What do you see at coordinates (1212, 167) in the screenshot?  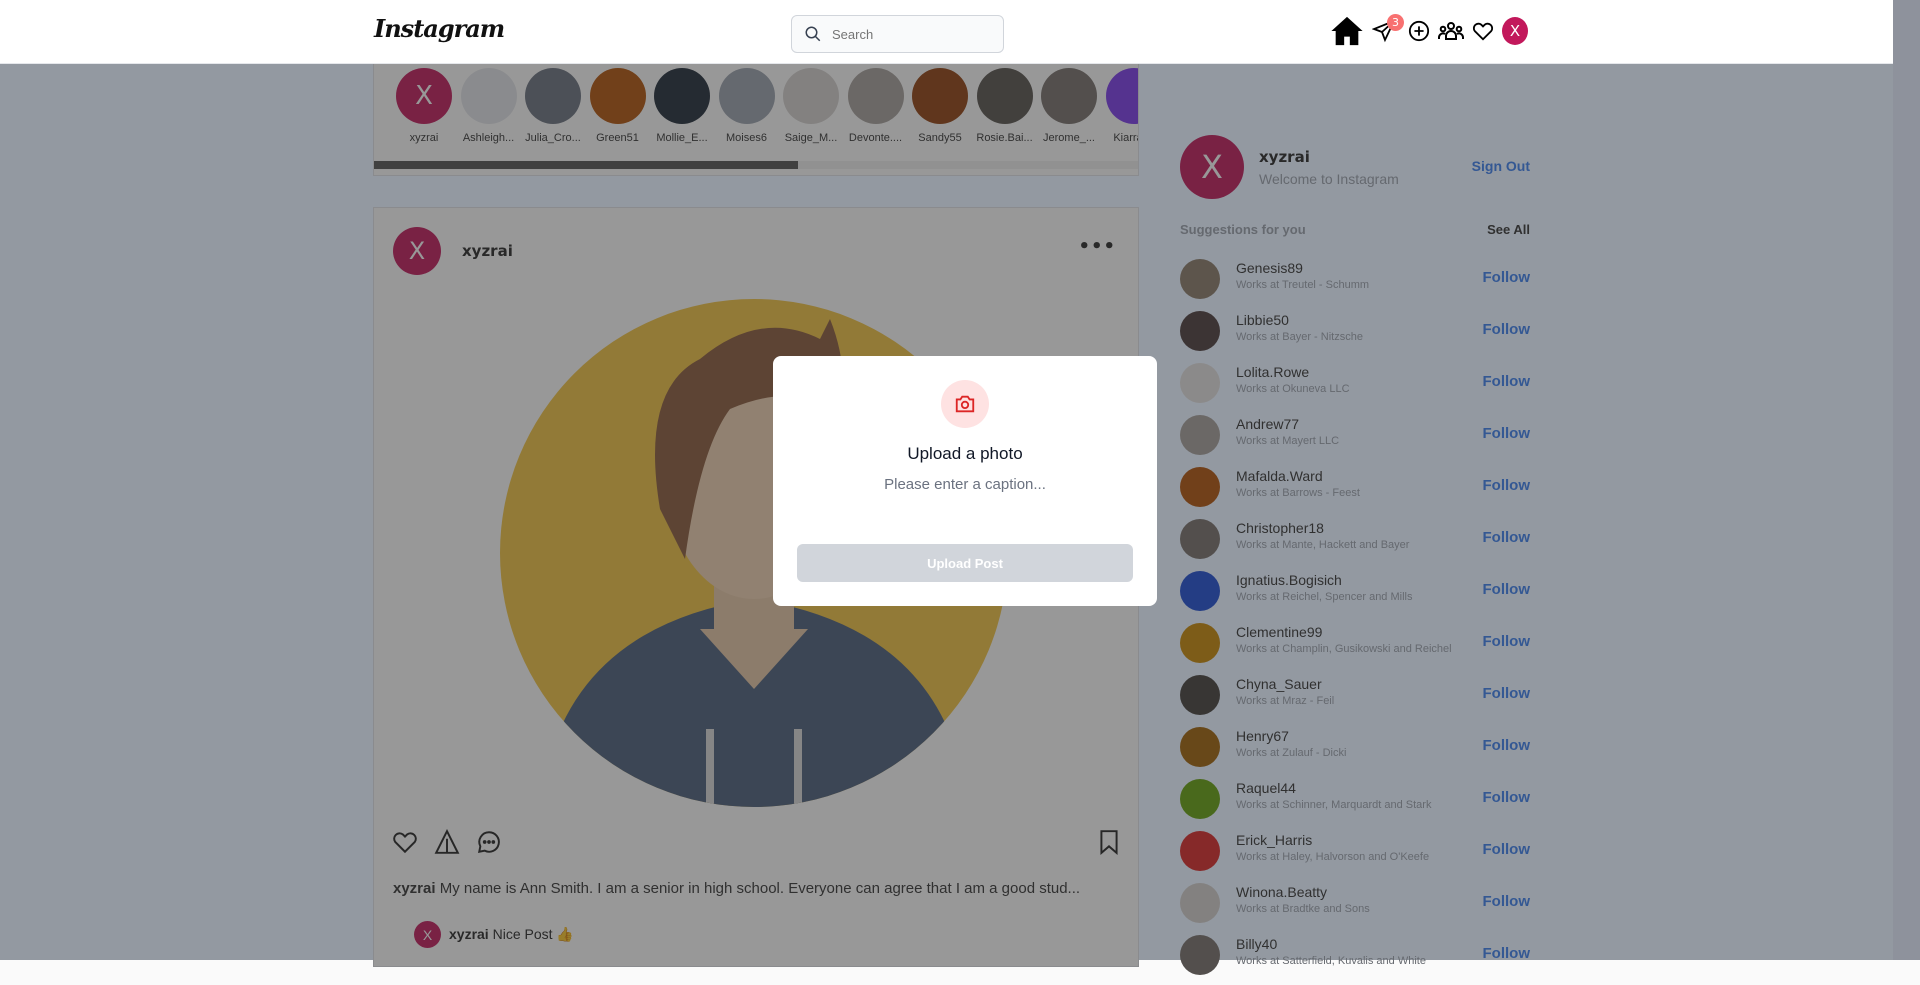 I see `profile-avatar: X` at bounding box center [1212, 167].